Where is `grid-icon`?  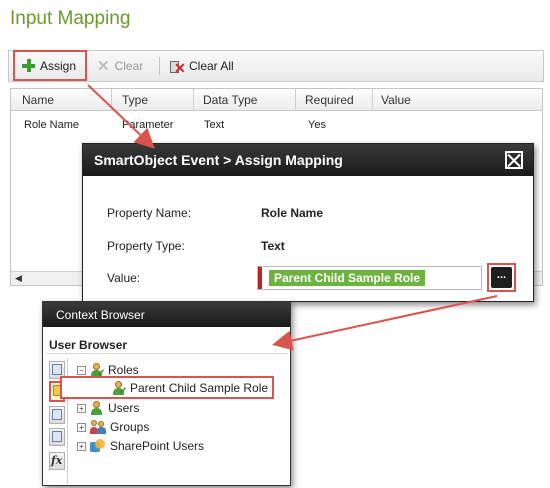
grid-icon is located at coordinates (57, 436).